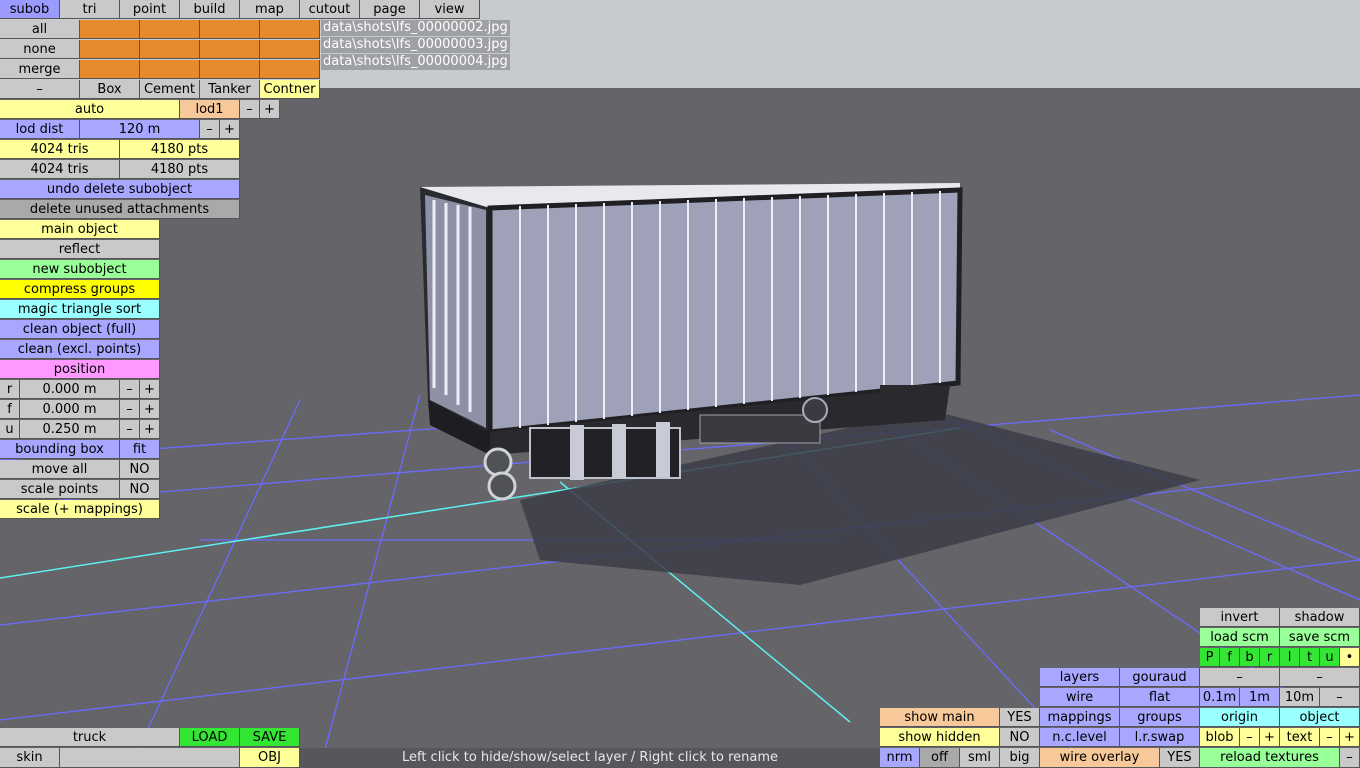 This screenshot has height=768, width=1360. Describe the element at coordinates (170, 89) in the screenshot. I see `type-cement-button: Cement` at that location.